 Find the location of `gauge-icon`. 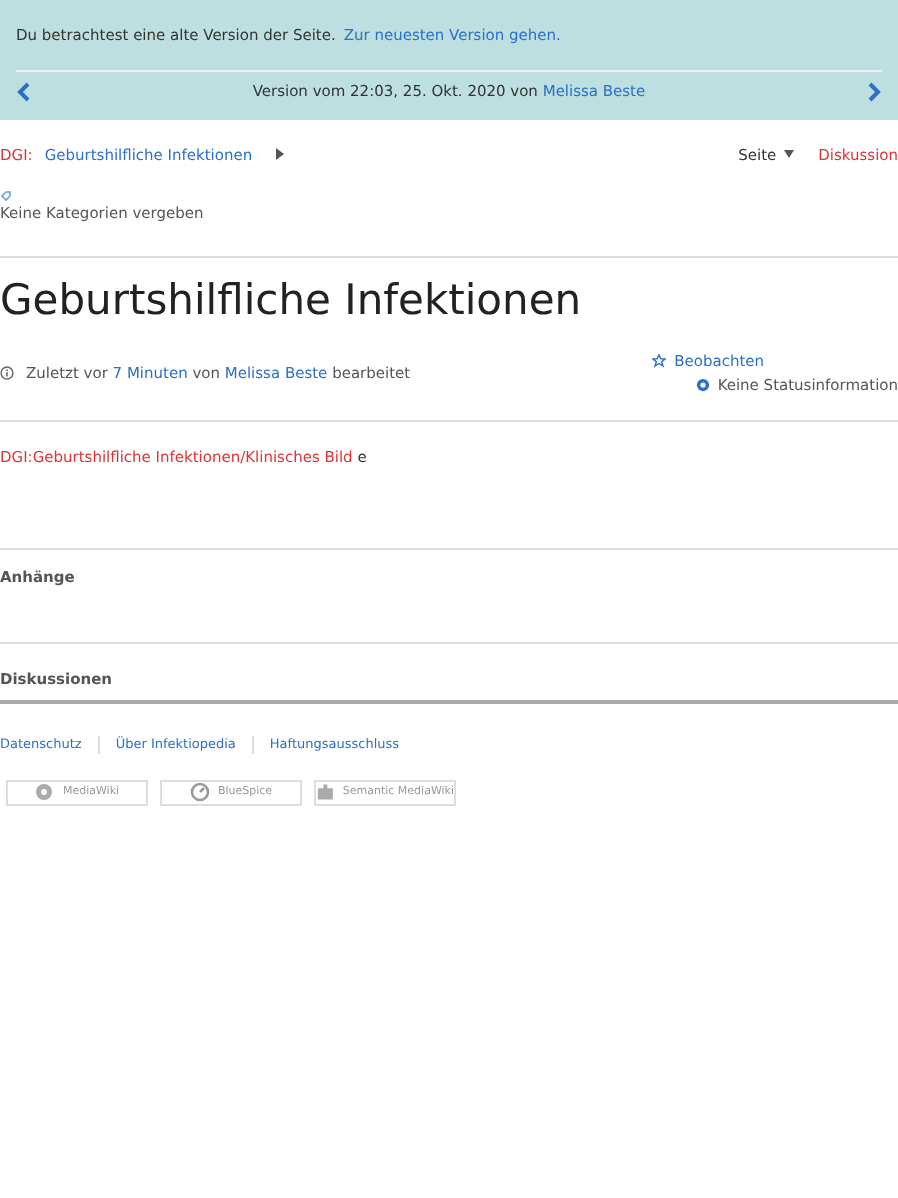

gauge-icon is located at coordinates (199, 792).